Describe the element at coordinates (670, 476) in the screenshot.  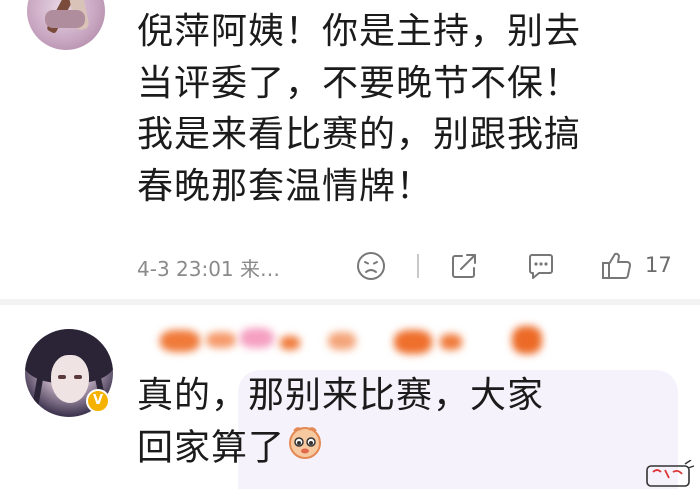
I see `bubble-decoration-icon` at that location.